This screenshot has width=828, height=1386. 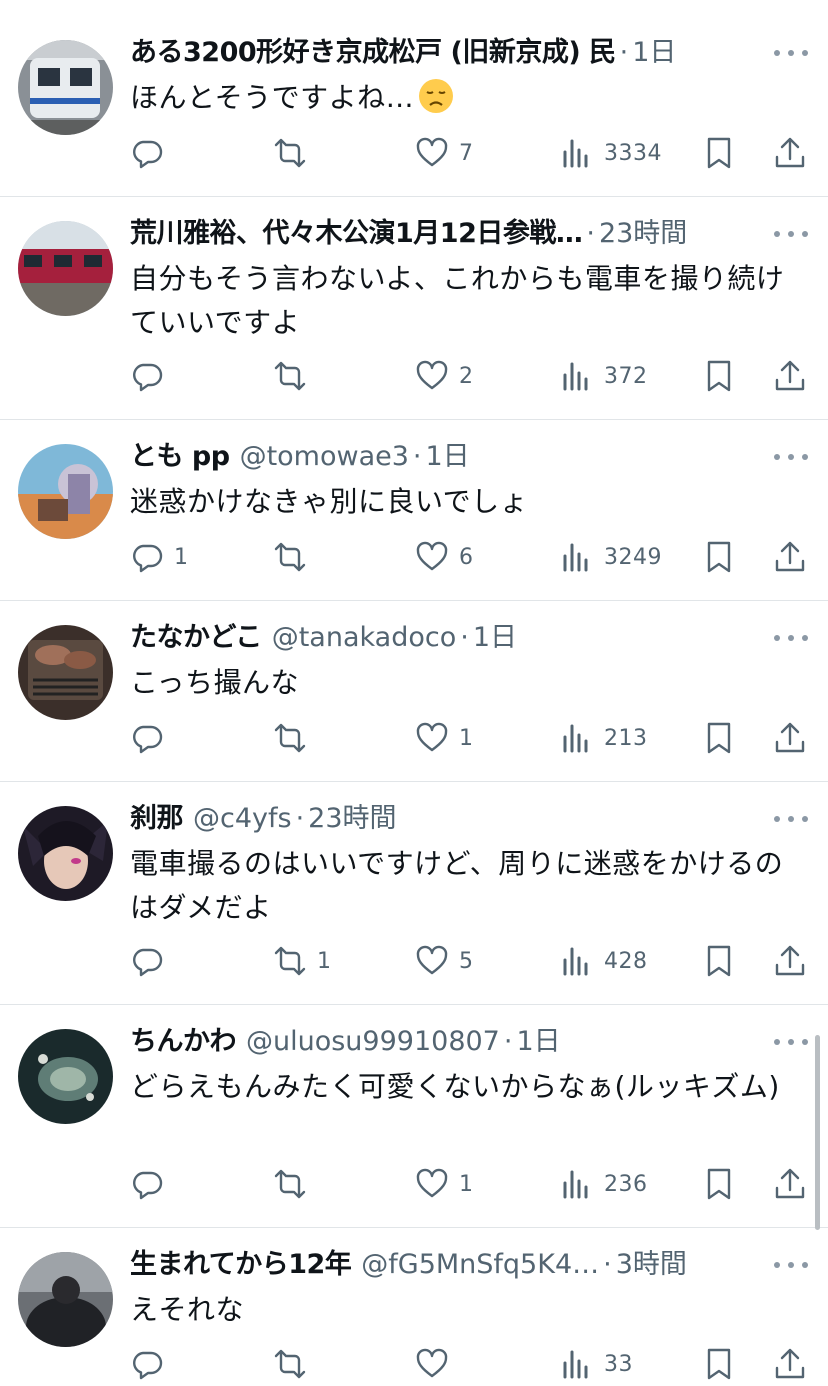 I want to click on like-button: 2, so click(x=444, y=376).